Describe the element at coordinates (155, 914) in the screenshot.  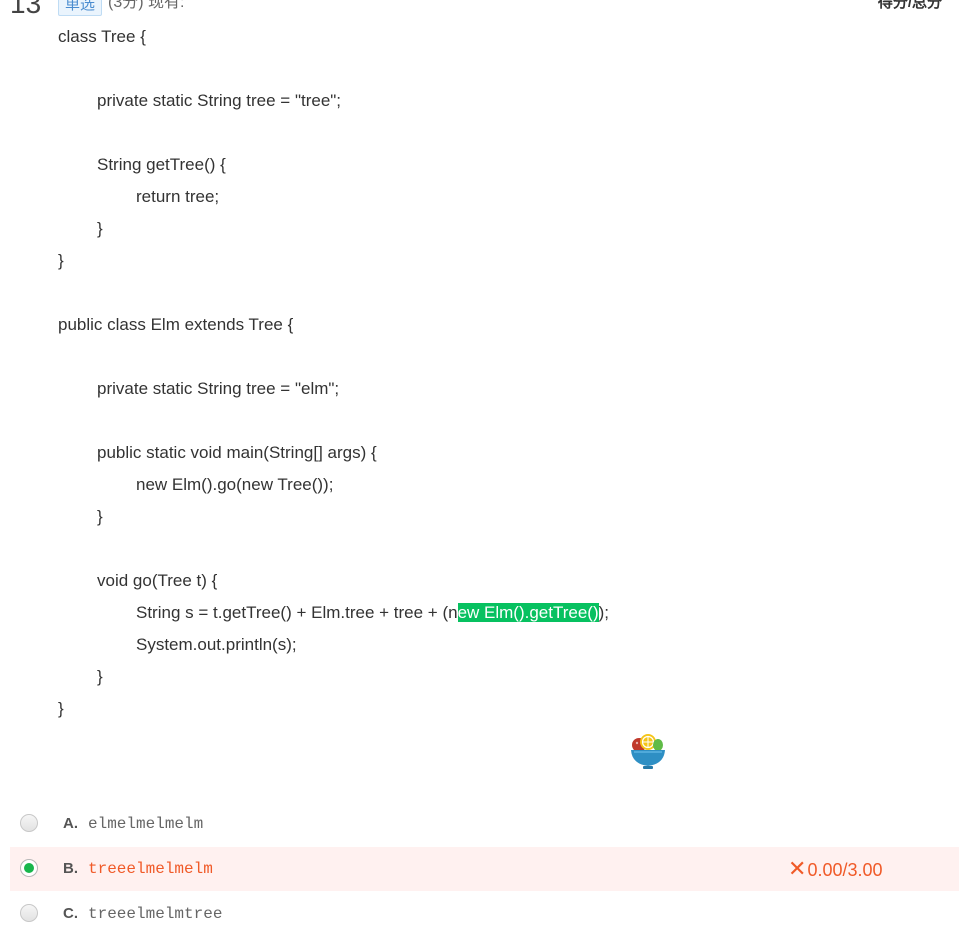
I see `option-text: treeelmelmtree` at that location.